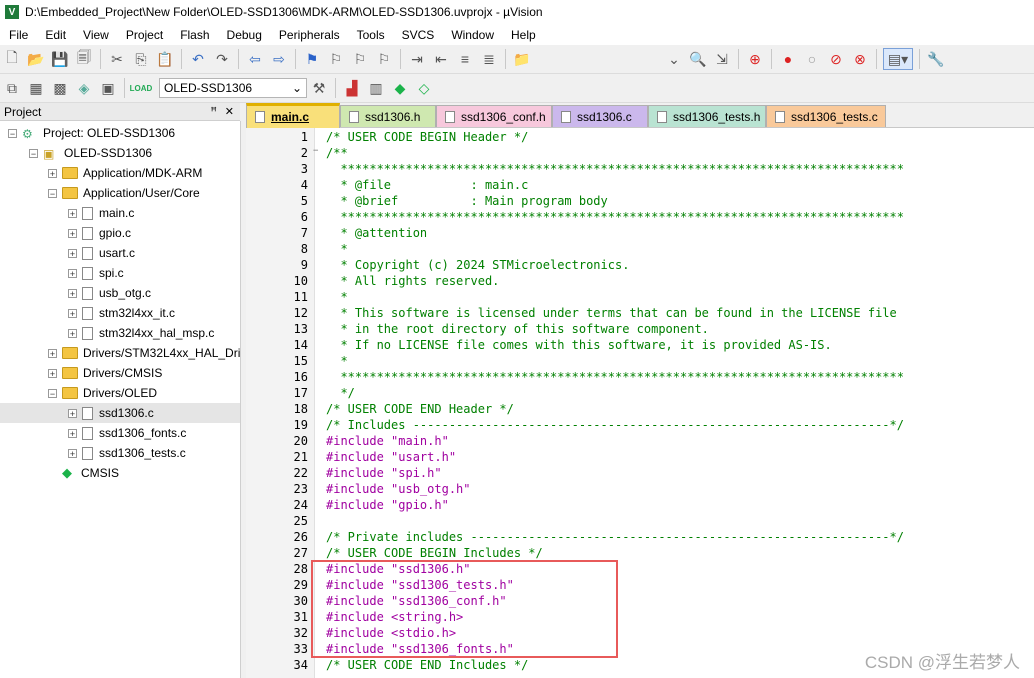 The image size is (1034, 678). What do you see at coordinates (83, 473) in the screenshot?
I see `tree-item-cmsis: ◆ CMSIS` at bounding box center [83, 473].